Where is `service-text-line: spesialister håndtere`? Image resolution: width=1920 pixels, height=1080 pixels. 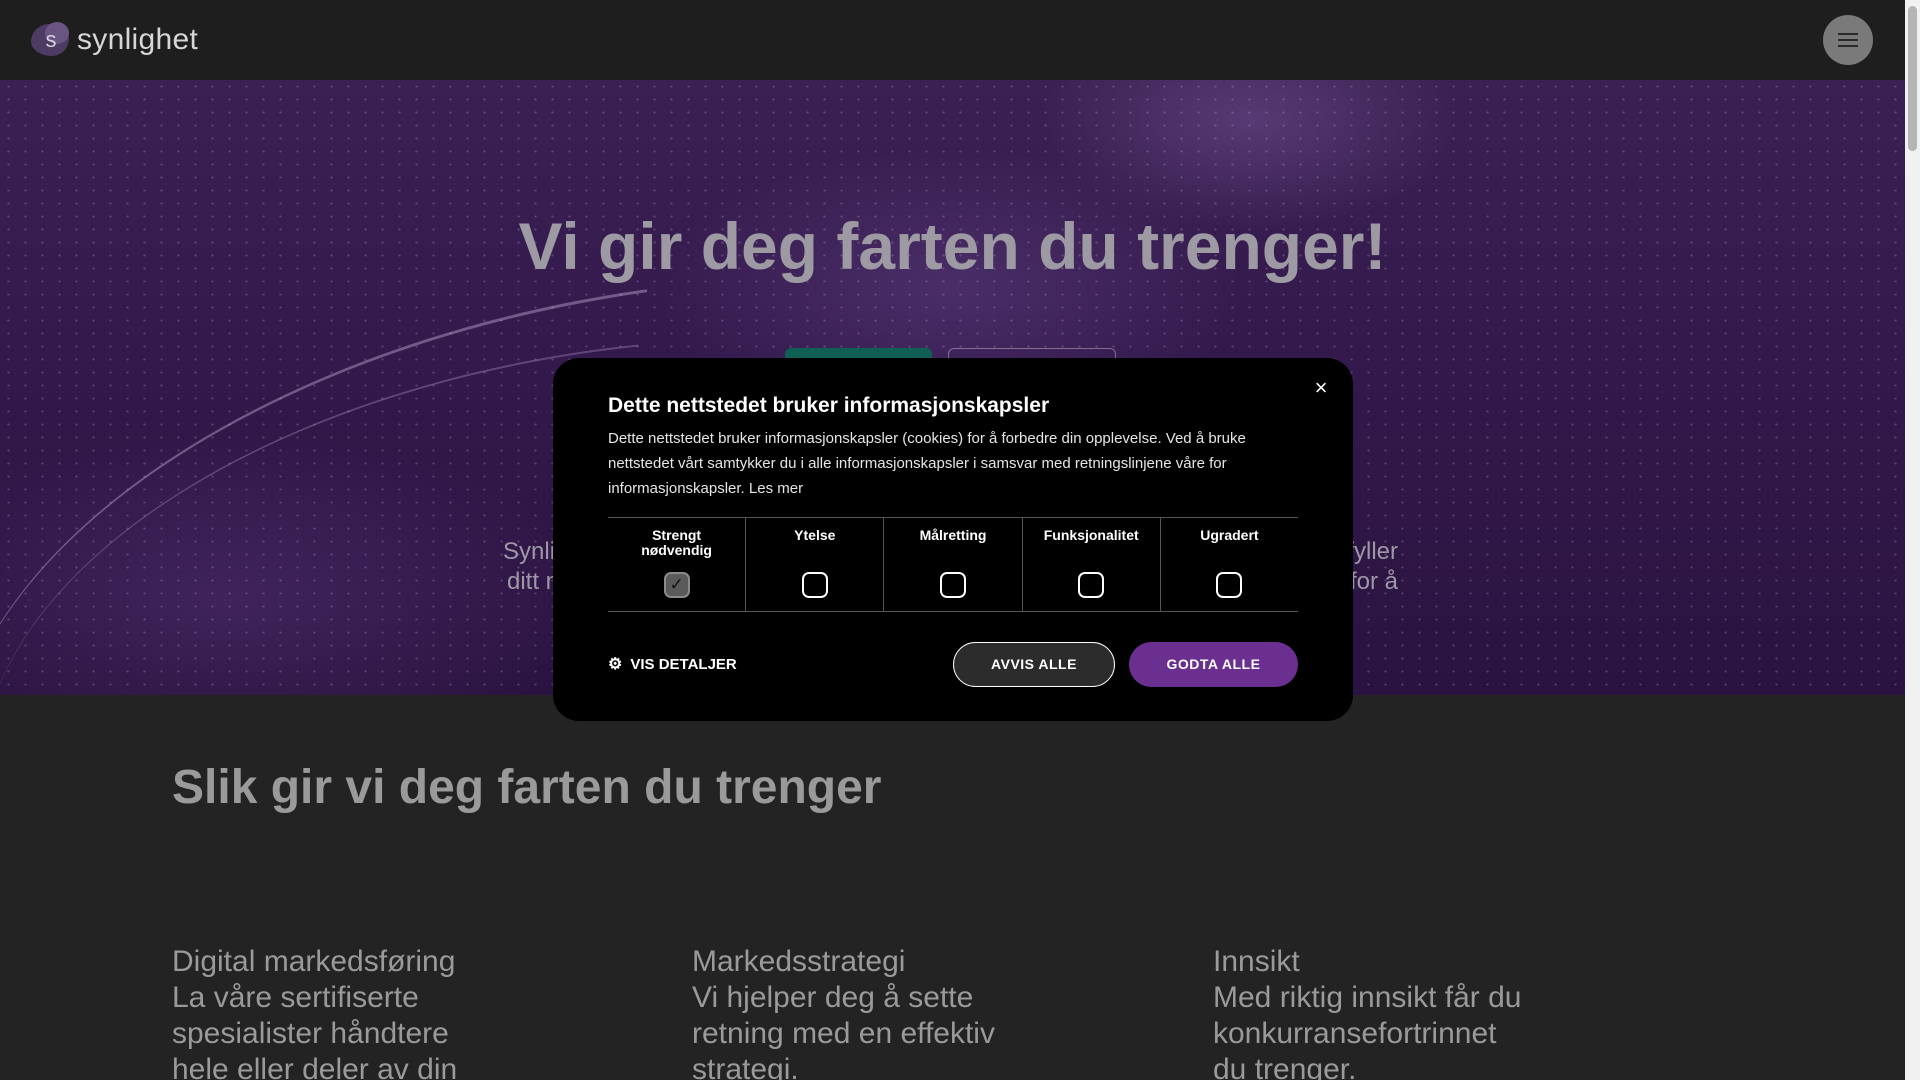
service-text-line: spesialister håndtere is located at coordinates (310, 1033).